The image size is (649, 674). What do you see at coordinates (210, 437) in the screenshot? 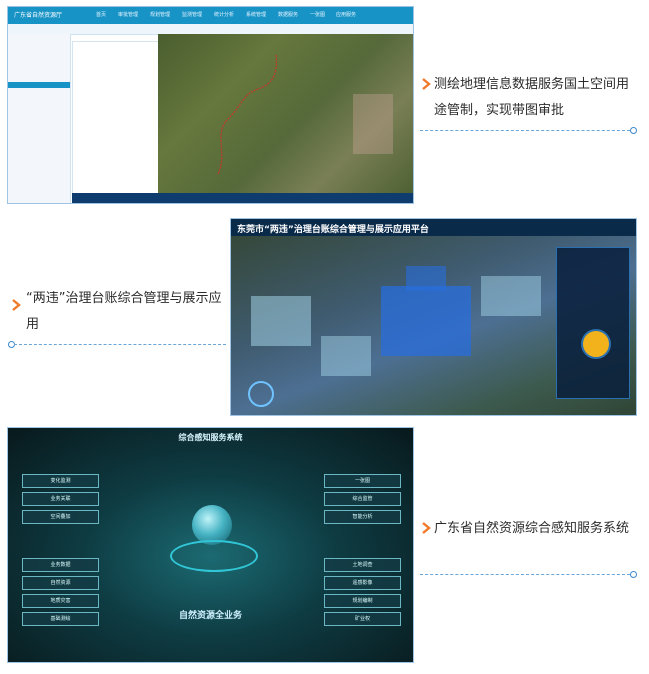
I see `app-title: 综合感知服务系统` at bounding box center [210, 437].